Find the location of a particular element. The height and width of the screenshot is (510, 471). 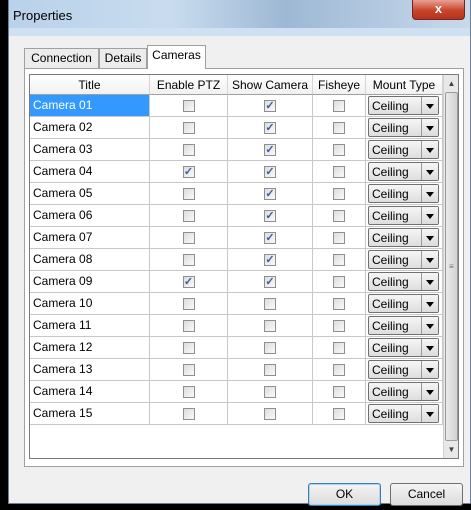

table-row: Camera 04 ✓ ✓ Ceiling is located at coordinates (236, 172).